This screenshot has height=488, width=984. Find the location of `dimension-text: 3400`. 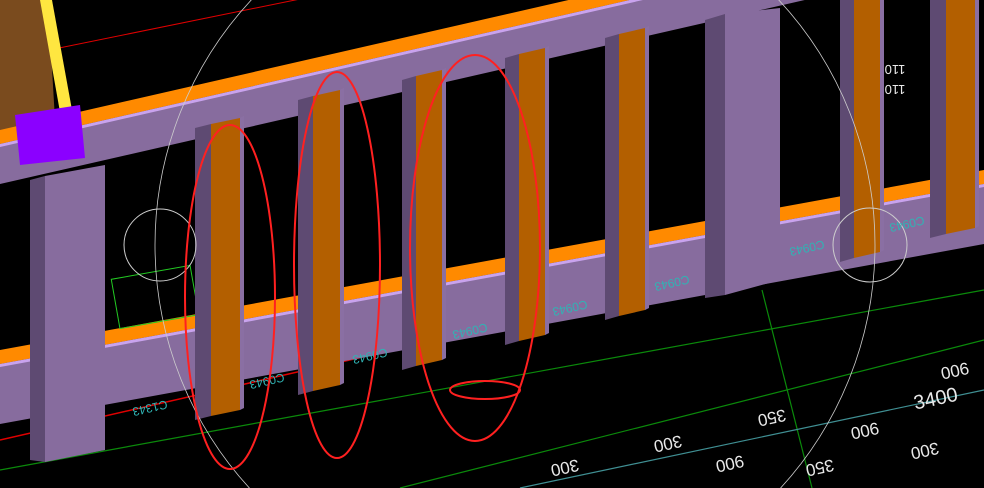

dimension-text: 3400 is located at coordinates (936, 399).